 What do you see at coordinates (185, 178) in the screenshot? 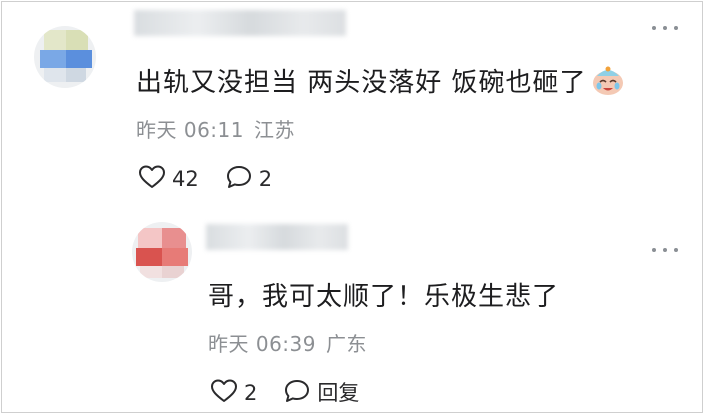
I see `like-count: 42` at bounding box center [185, 178].